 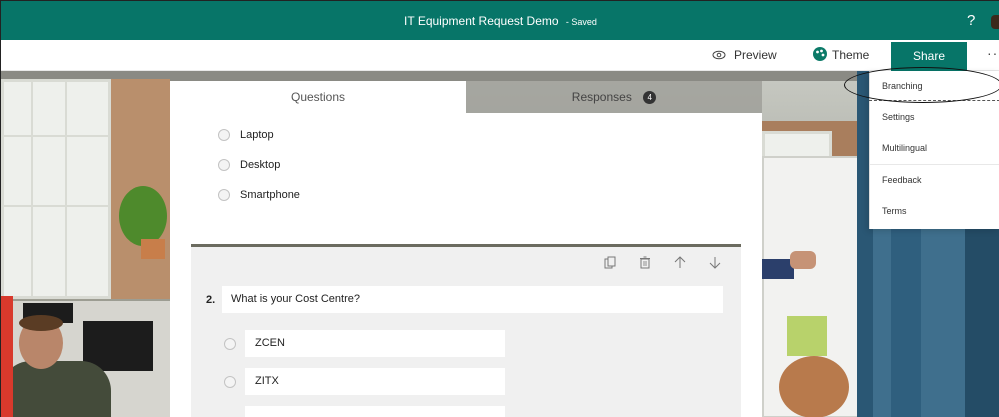 What do you see at coordinates (645, 262) in the screenshot?
I see `delete-icon` at bounding box center [645, 262].